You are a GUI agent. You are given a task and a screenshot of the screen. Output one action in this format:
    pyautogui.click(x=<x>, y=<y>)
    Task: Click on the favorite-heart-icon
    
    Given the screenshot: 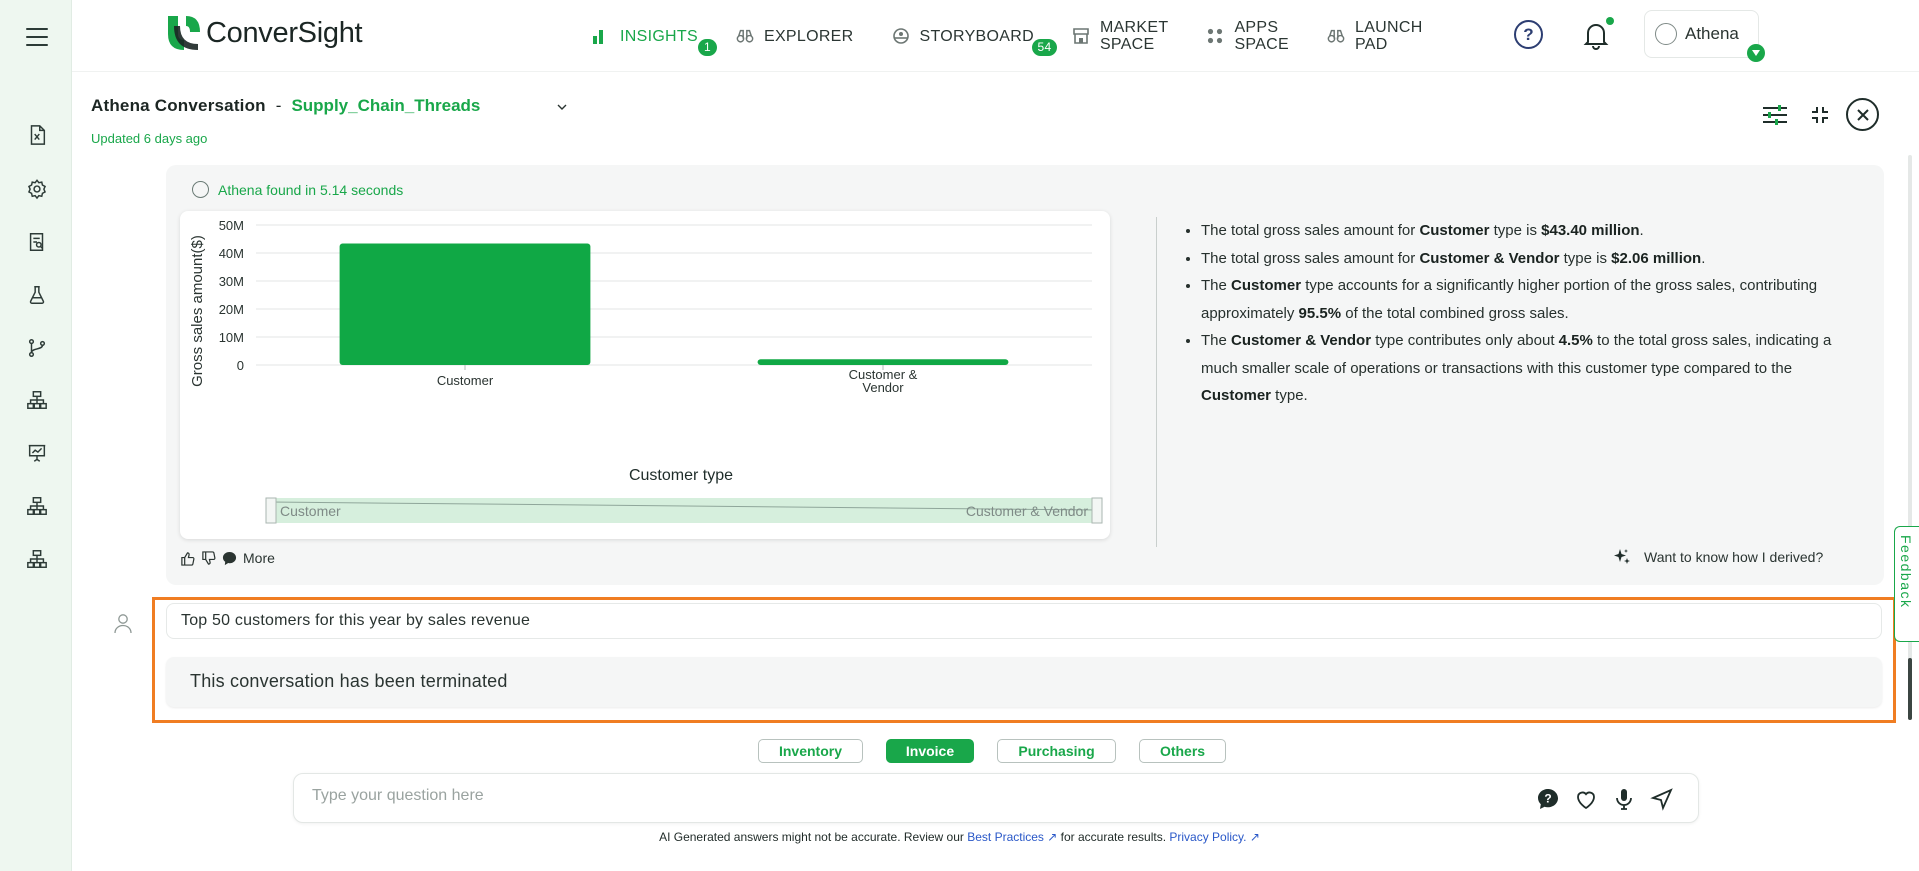 What is the action you would take?
    pyautogui.click(x=1586, y=799)
    